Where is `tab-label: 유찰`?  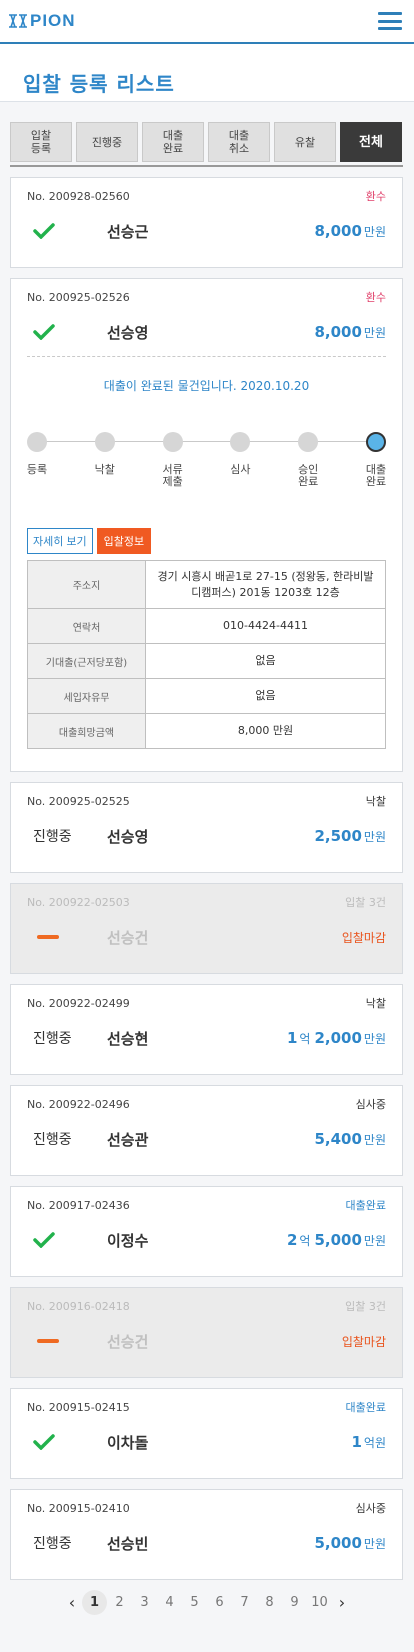 tab-label: 유찰 is located at coordinates (305, 142).